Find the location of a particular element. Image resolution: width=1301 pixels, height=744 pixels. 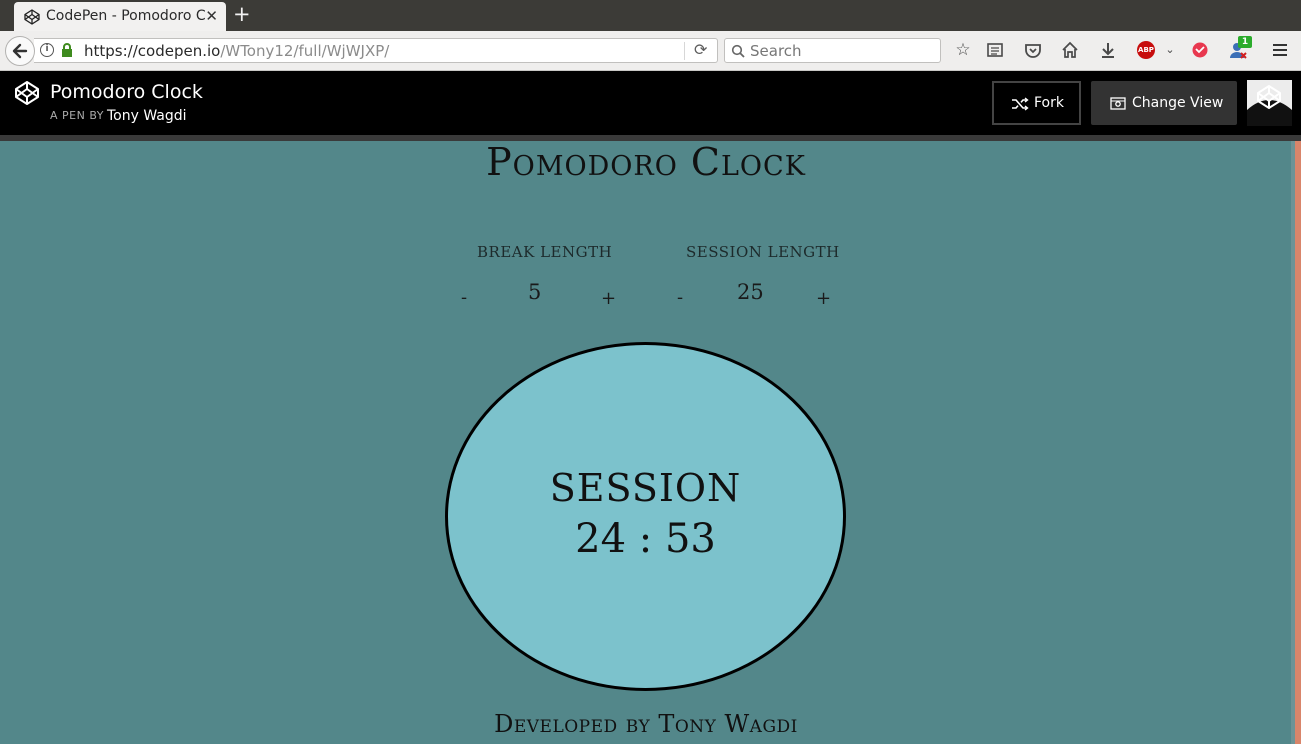

fork-icon is located at coordinates (1020, 104).